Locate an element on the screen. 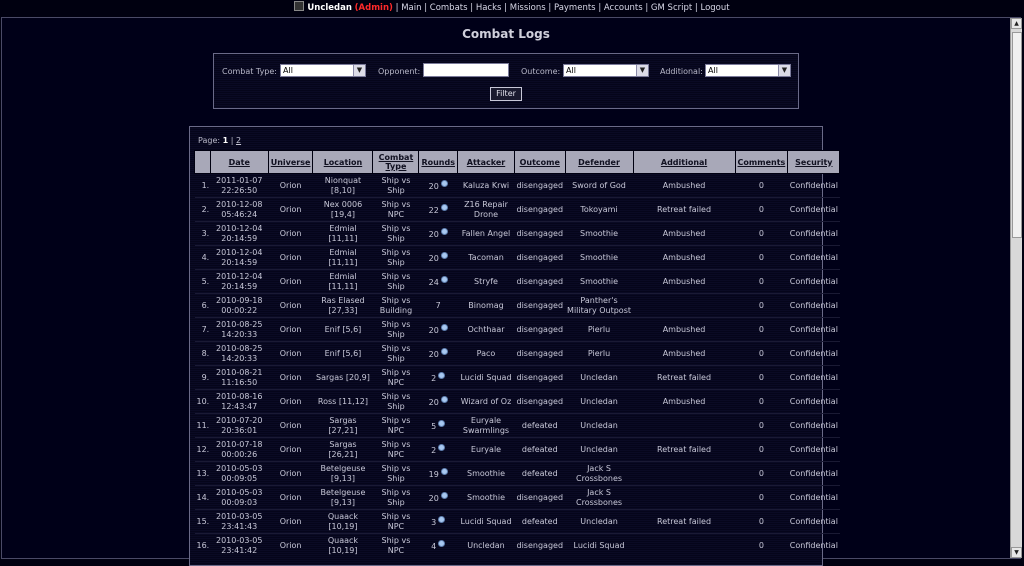 Image resolution: width=1024 pixels, height=566 pixels. scroll-down-arrow-icon: ▼ is located at coordinates (1016, 552).